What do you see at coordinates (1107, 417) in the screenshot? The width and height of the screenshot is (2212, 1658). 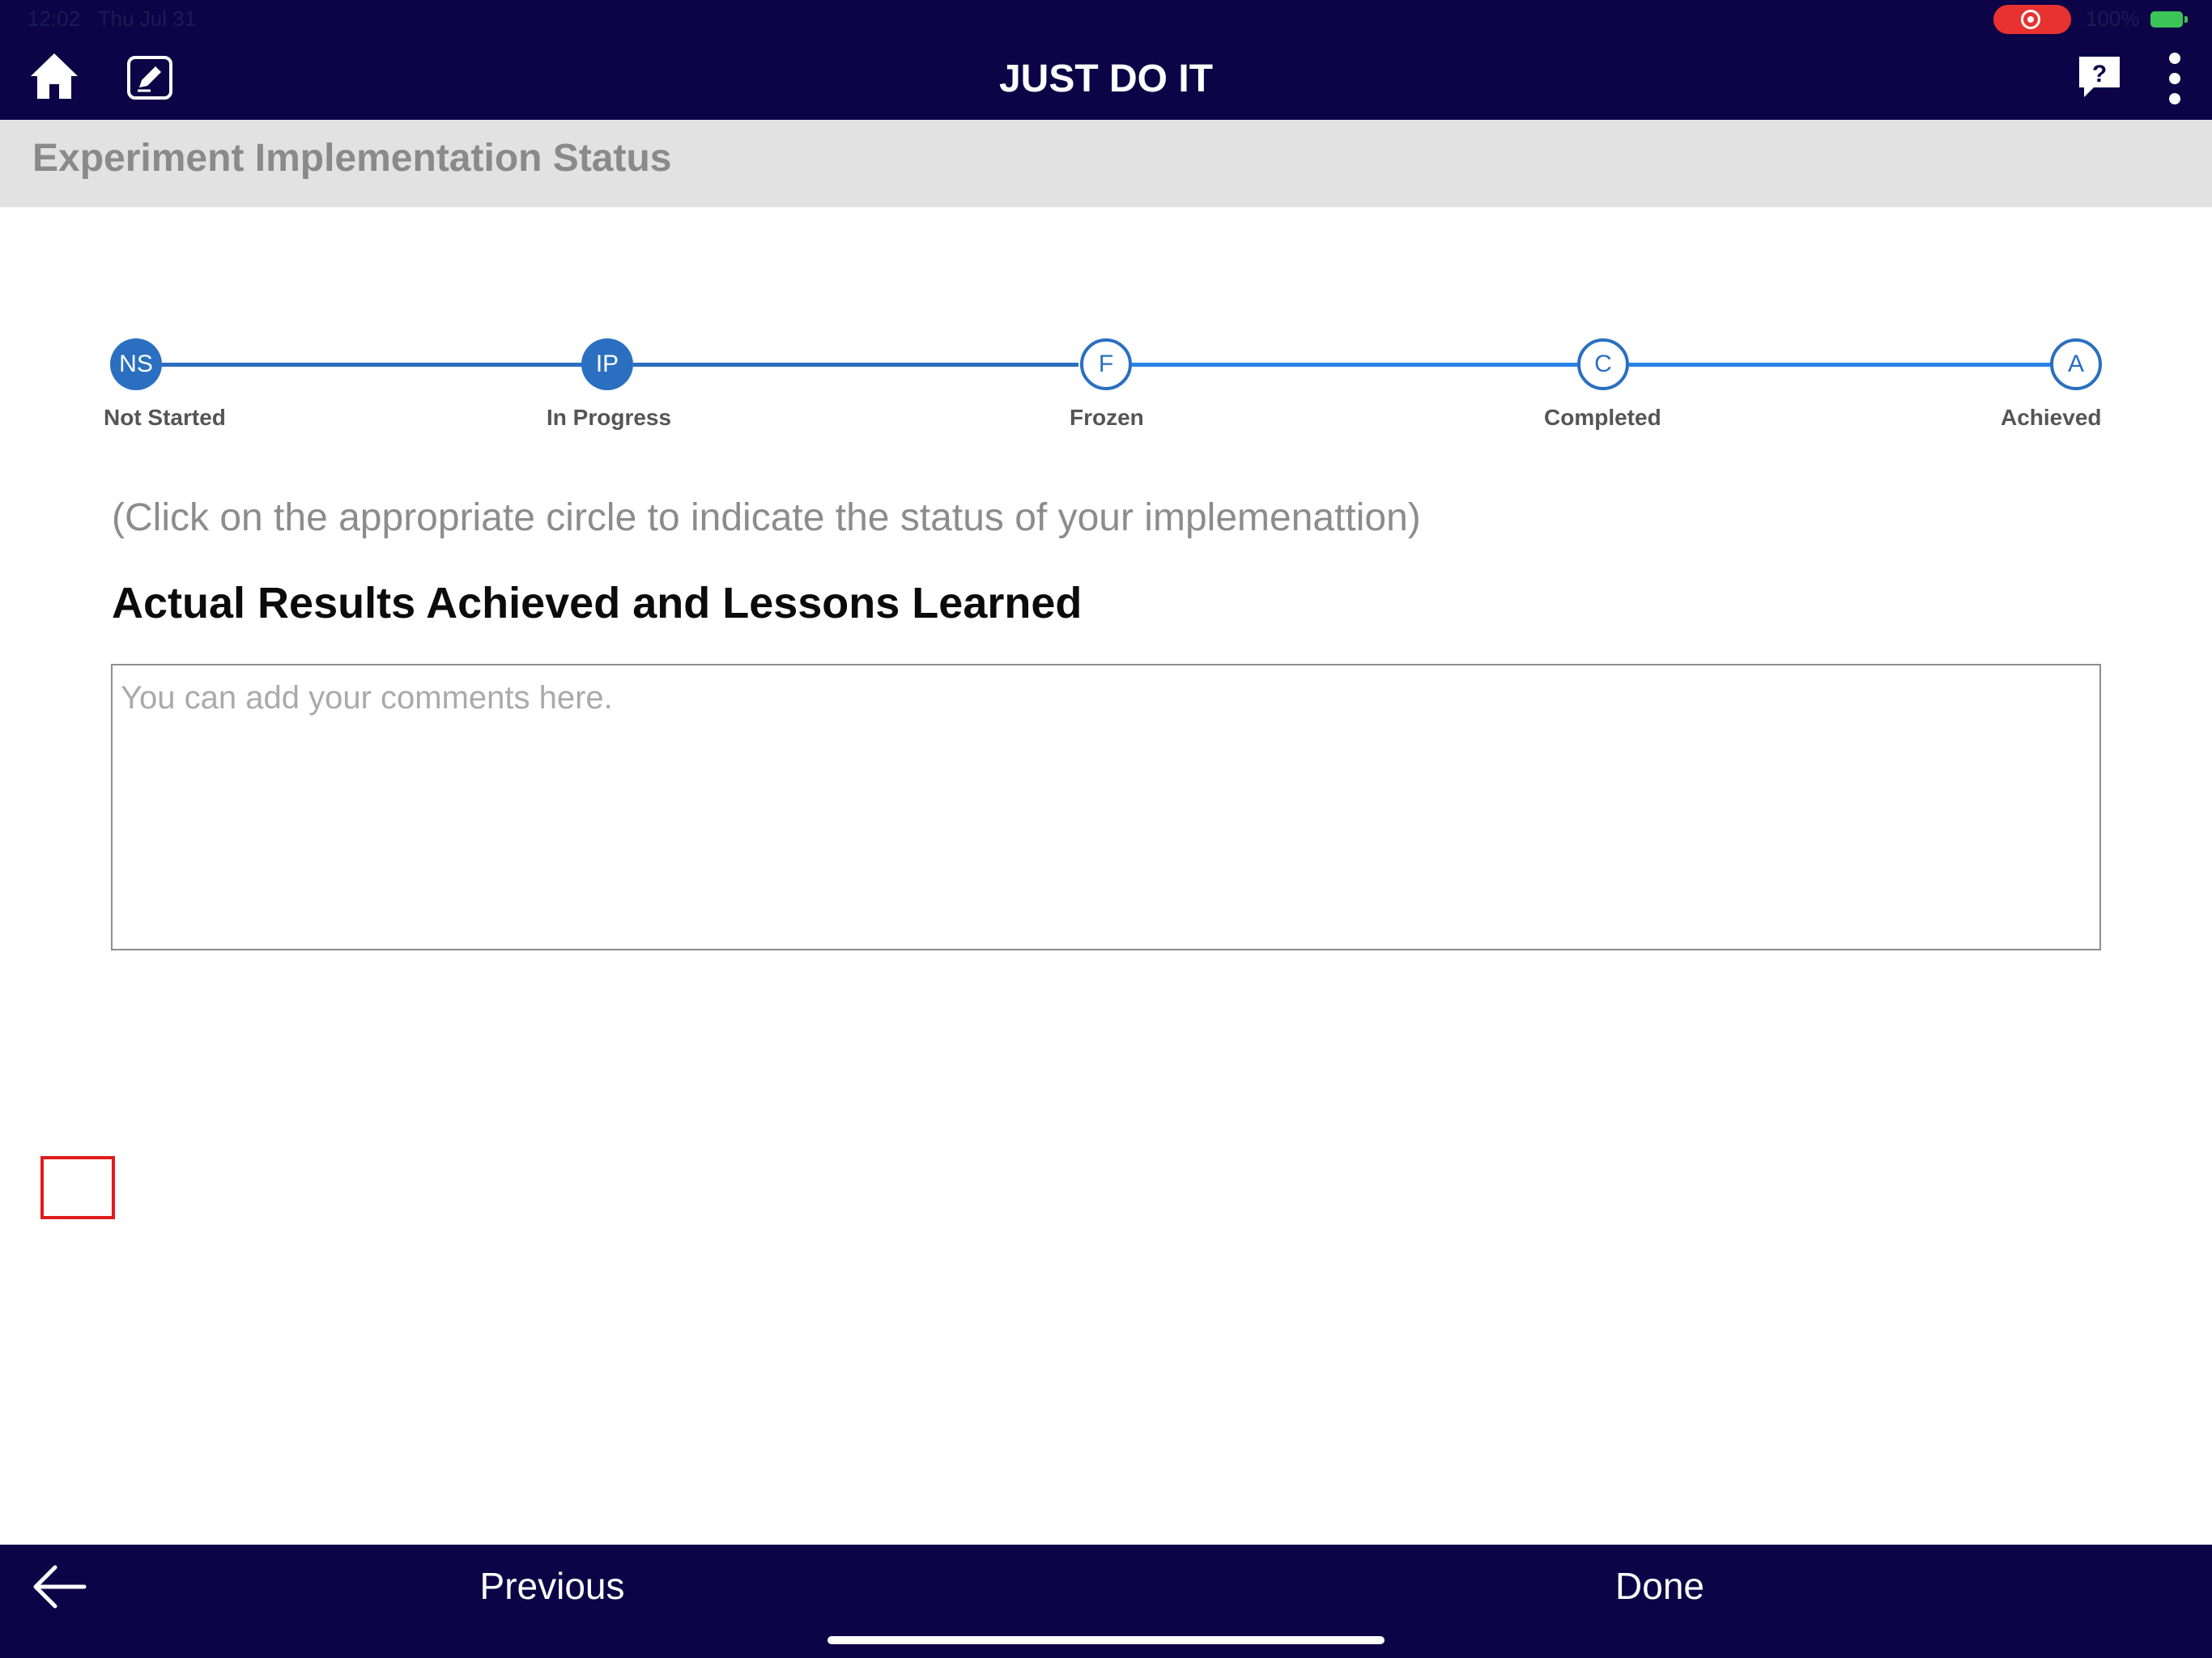 I see `step-label-frozen: Frozen` at bounding box center [1107, 417].